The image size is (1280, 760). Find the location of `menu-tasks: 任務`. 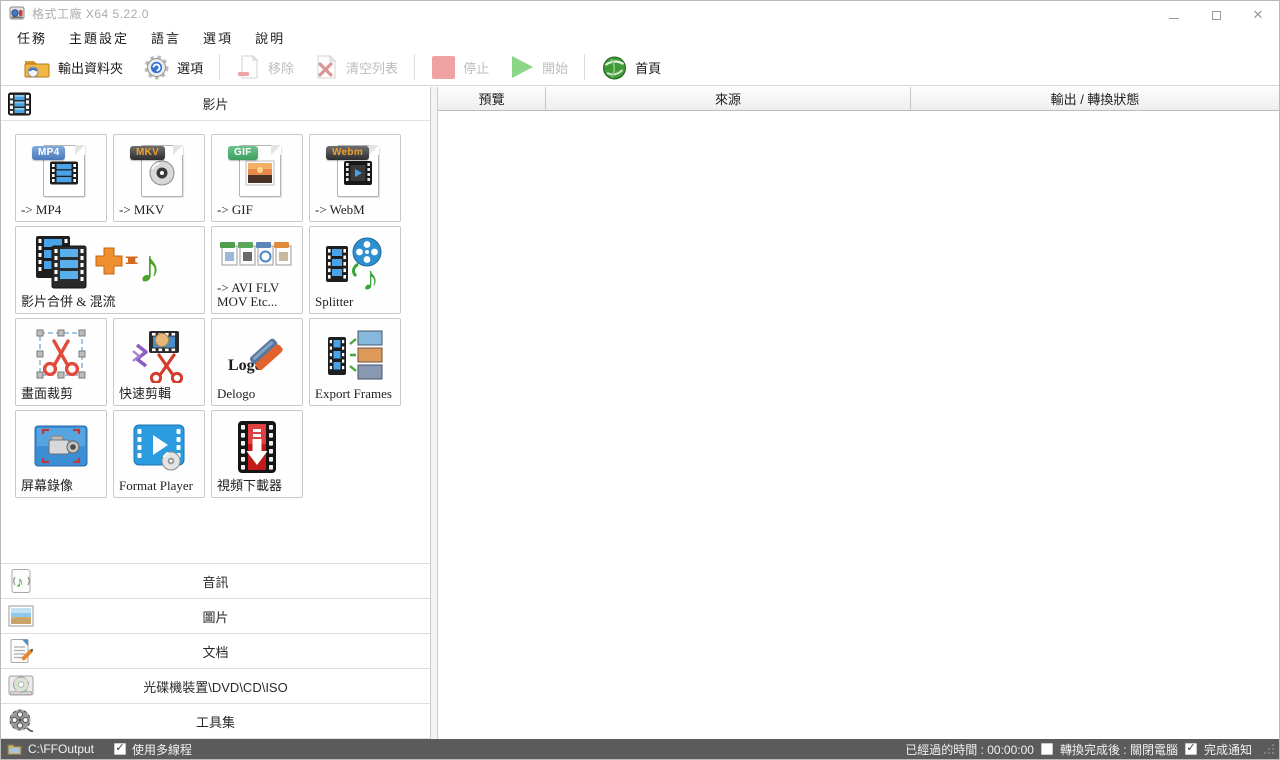

menu-tasks: 任務 is located at coordinates (32, 37).